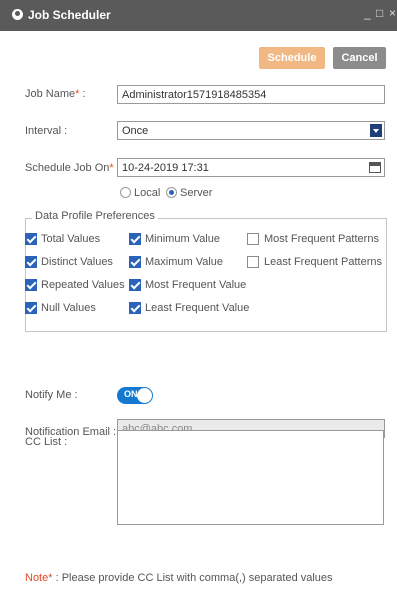 This screenshot has width=397, height=599. Describe the element at coordinates (321, 239) in the screenshot. I see `checkbox-most-frequent-patterns-label: Most Frequent Patterns` at that location.